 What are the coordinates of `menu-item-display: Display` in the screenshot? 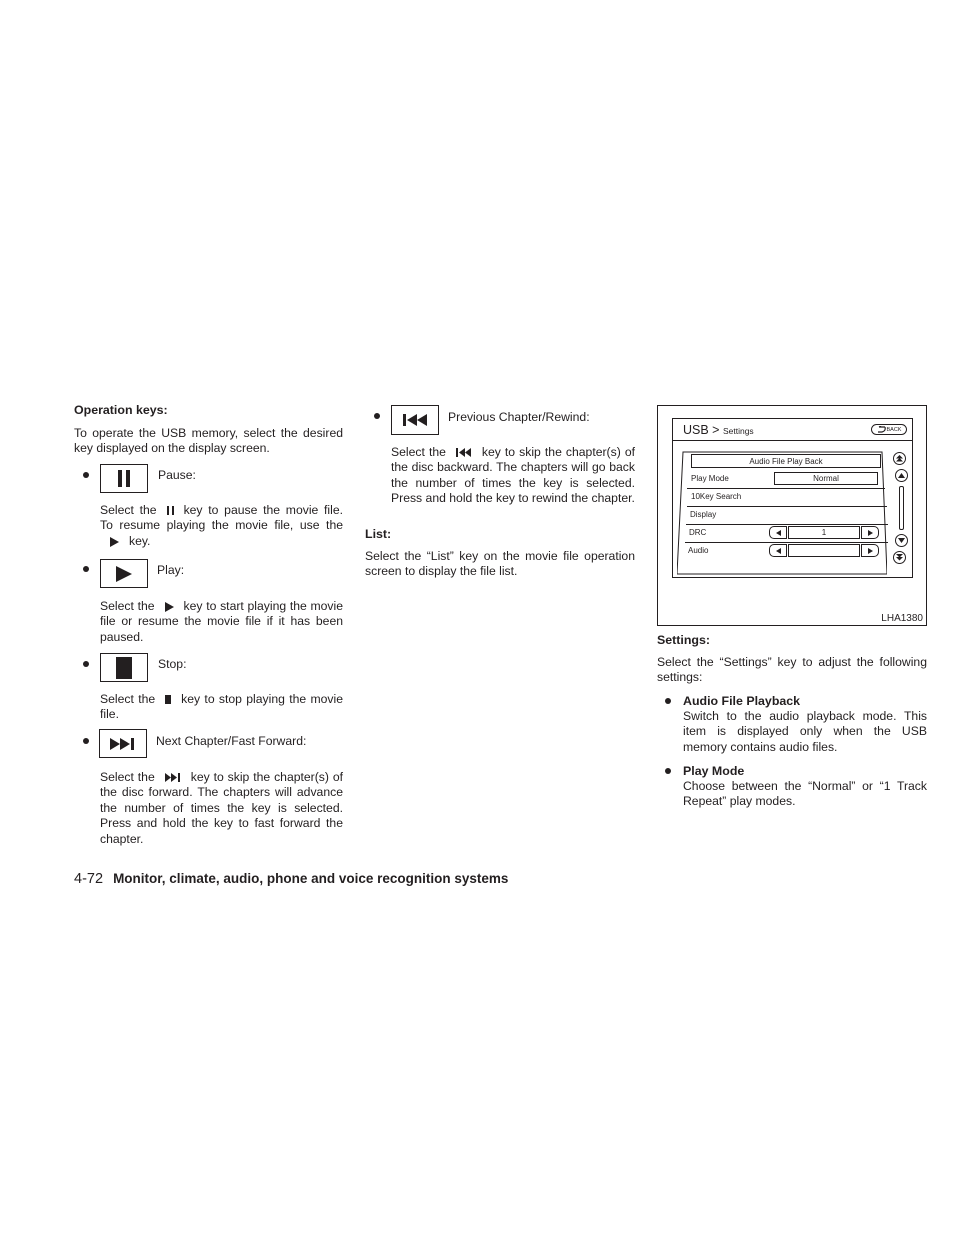 It's located at (787, 516).